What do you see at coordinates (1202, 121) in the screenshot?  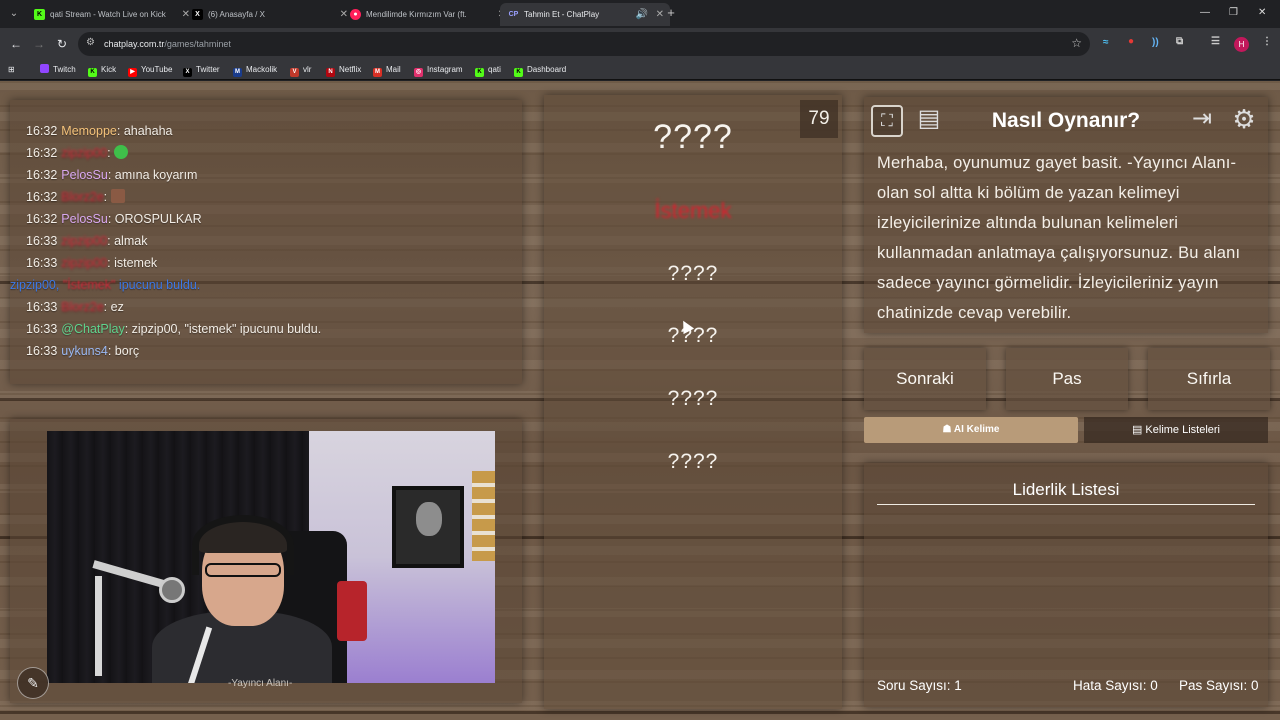 I see `logout-icon: ⇥` at bounding box center [1202, 121].